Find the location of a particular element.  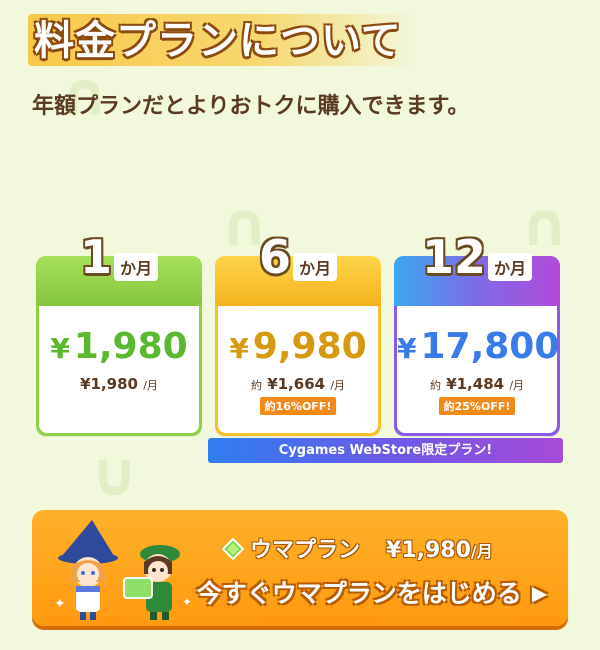

plan-card-body: ¥1,980 ¥1,980 /月 is located at coordinates (119, 369).